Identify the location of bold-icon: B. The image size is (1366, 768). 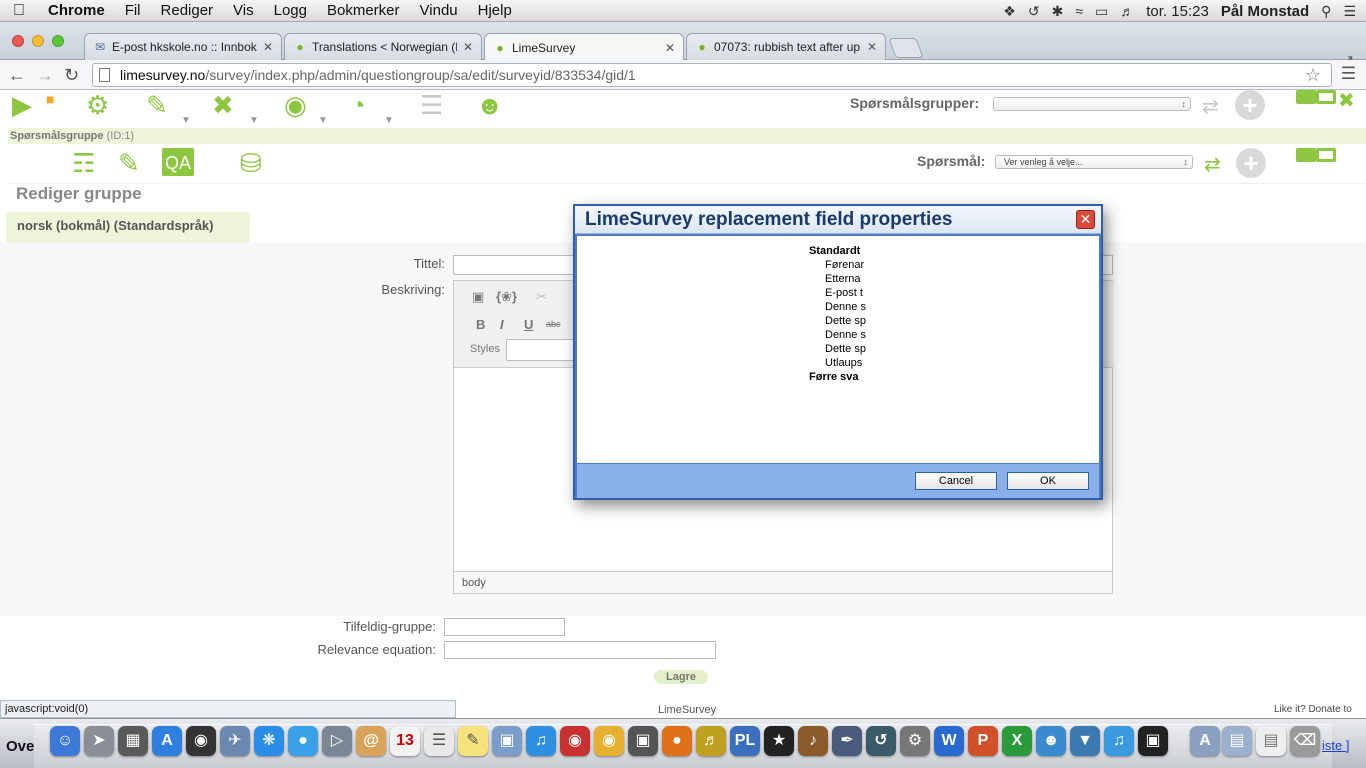
(480, 324).